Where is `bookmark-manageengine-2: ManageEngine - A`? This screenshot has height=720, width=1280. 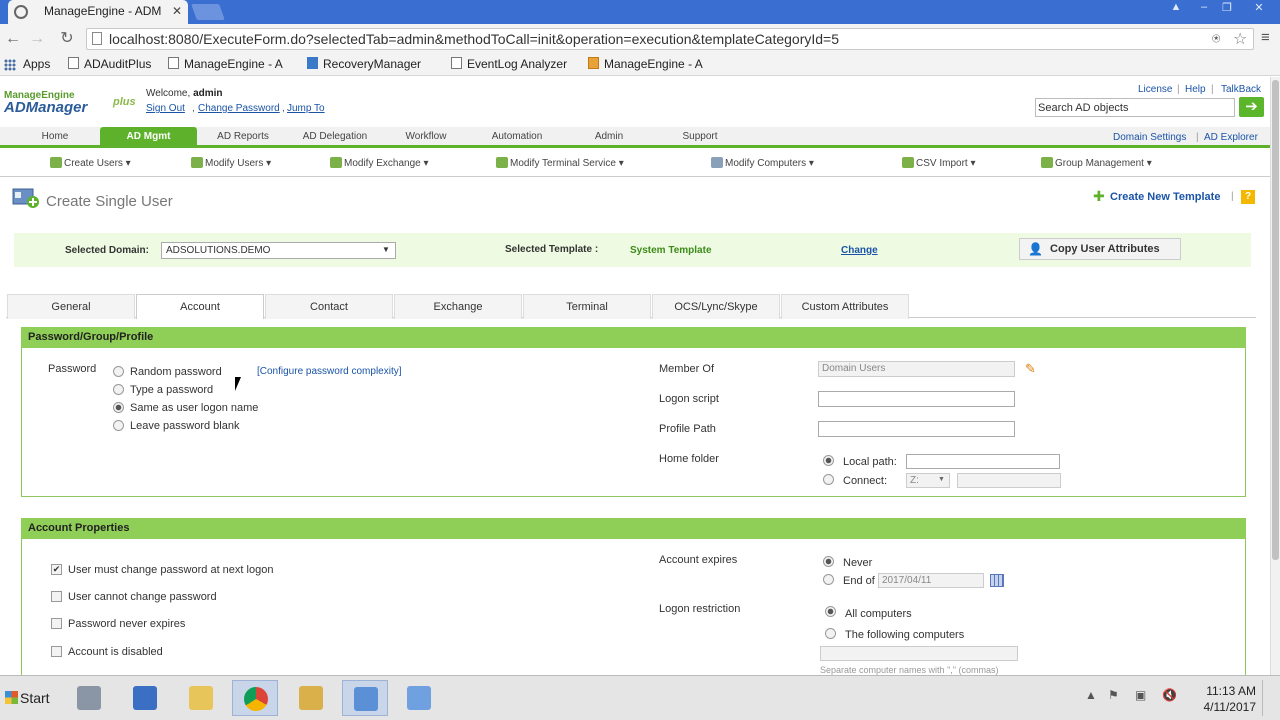 bookmark-manageengine-2: ManageEngine - A is located at coordinates (645, 64).